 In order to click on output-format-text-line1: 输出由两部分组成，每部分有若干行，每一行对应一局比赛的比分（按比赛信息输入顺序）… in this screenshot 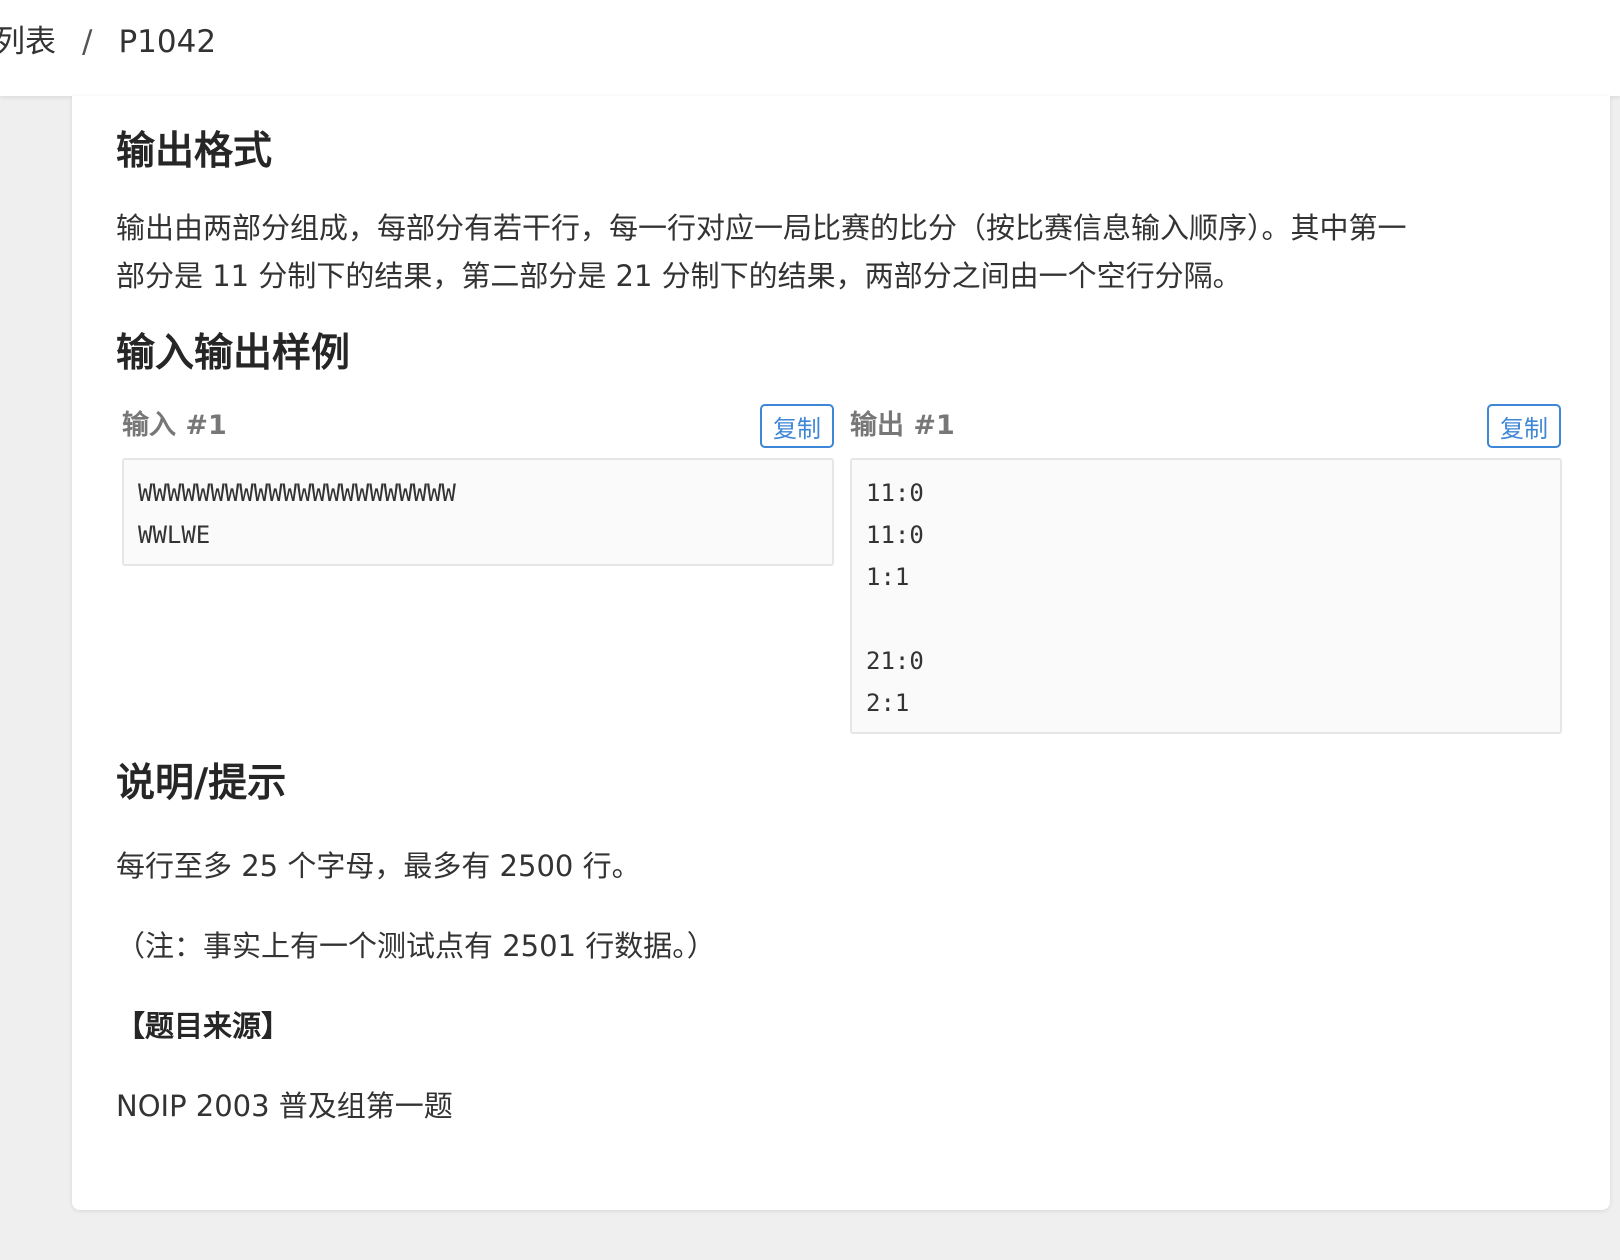, I will do `click(761, 228)`.